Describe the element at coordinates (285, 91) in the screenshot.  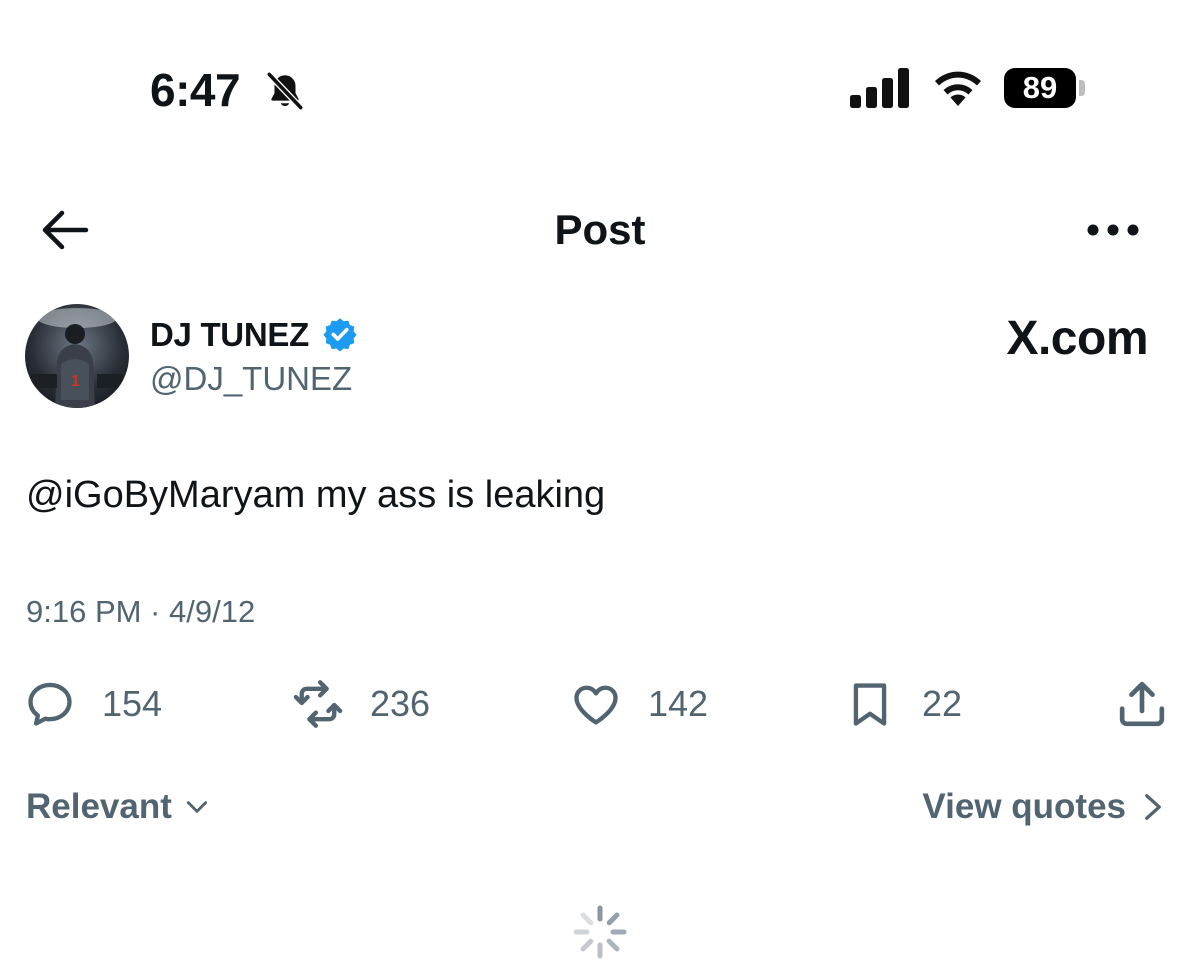
I see `bell-slash-icon` at that location.